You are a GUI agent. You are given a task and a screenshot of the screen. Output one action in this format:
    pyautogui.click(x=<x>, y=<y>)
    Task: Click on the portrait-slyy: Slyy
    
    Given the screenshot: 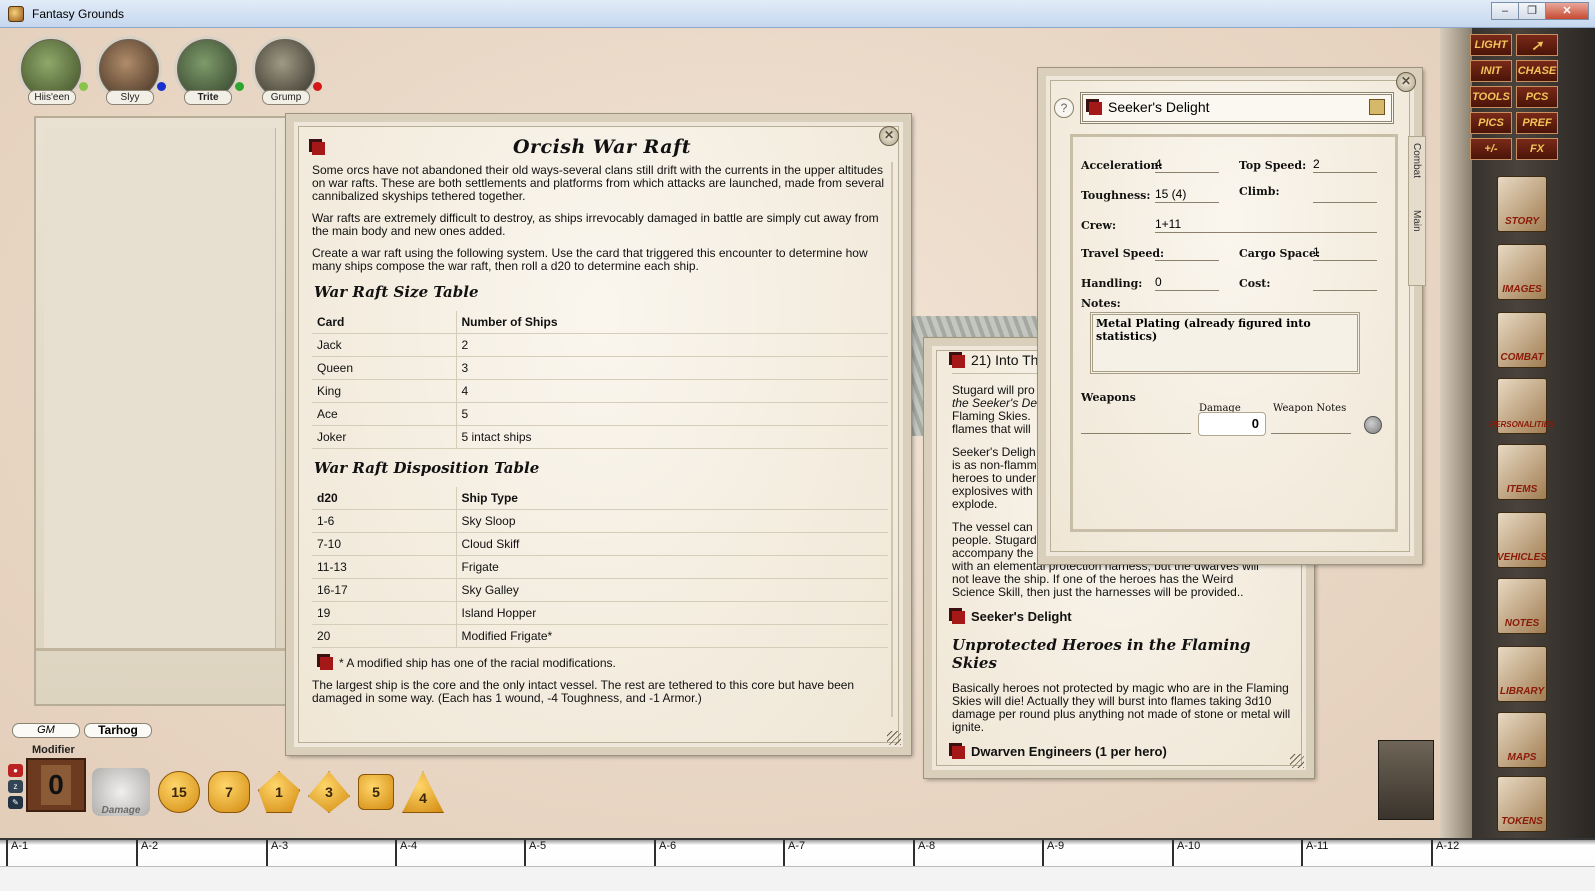 What is the action you would take?
    pyautogui.click(x=131, y=71)
    